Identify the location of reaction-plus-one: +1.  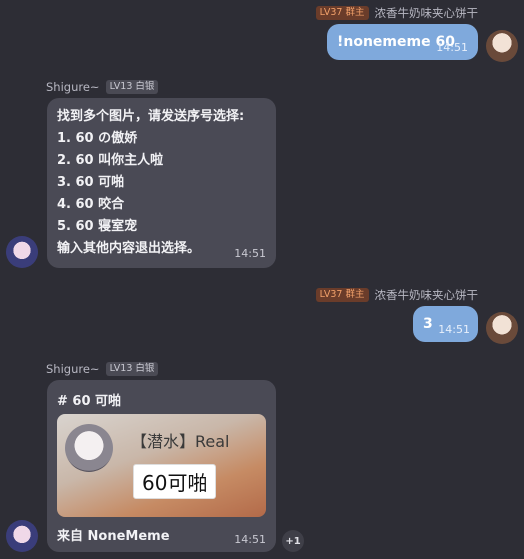
(293, 541).